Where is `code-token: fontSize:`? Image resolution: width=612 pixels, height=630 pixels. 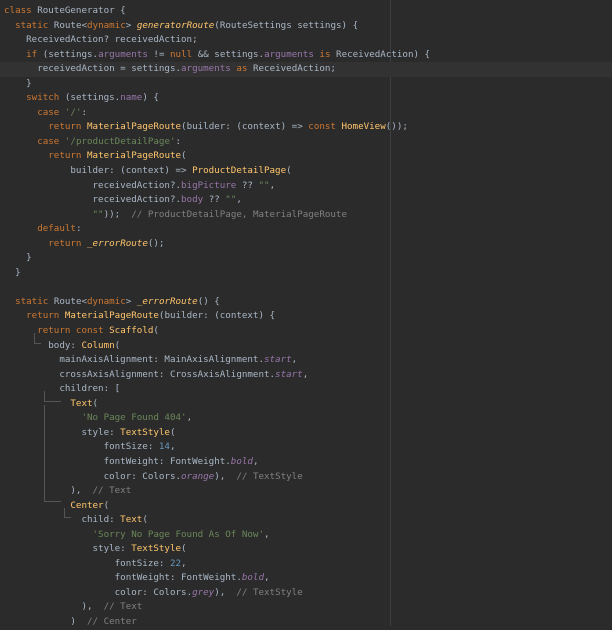
code-token: fontSize: is located at coordinates (87, 563).